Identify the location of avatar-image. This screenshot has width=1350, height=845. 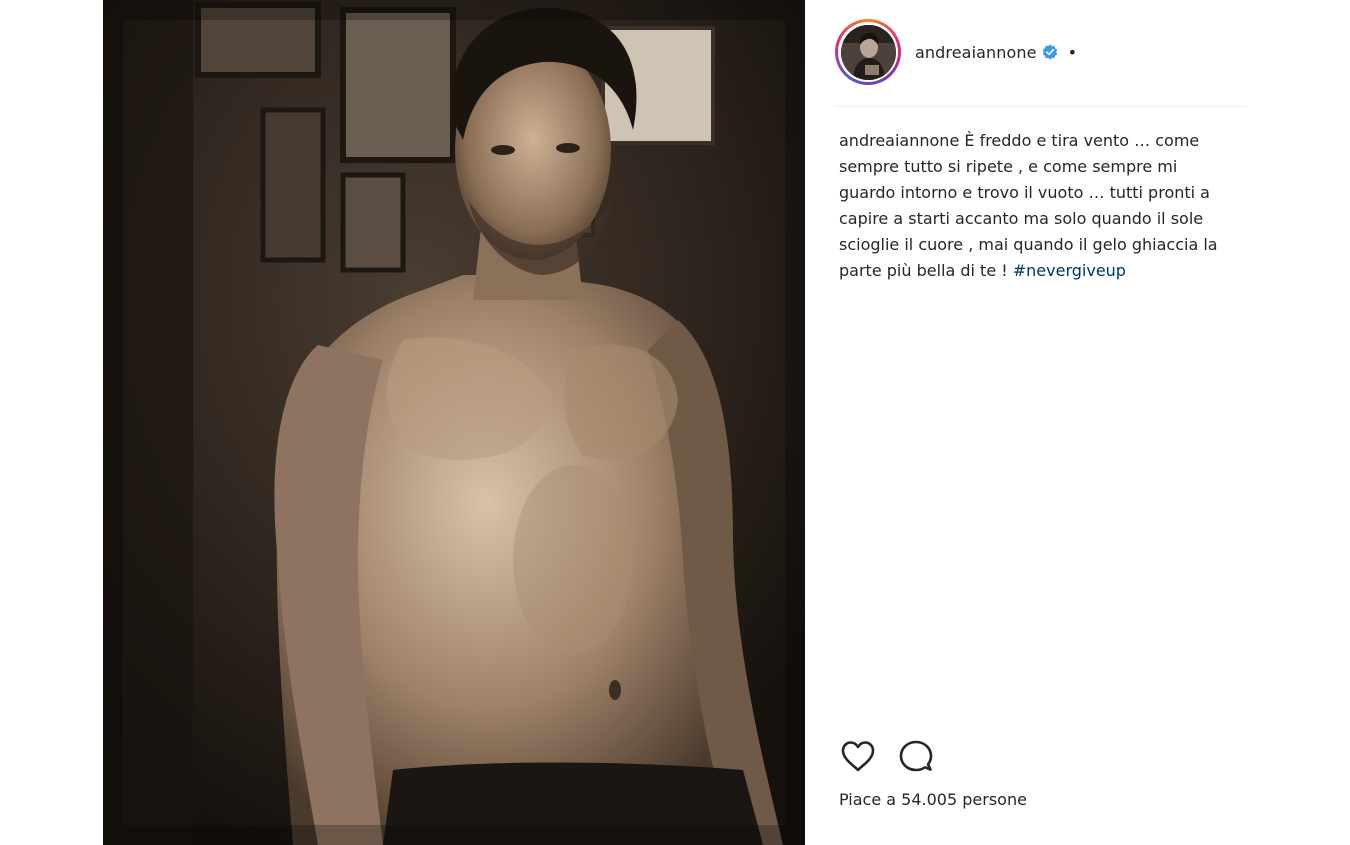
(868, 52).